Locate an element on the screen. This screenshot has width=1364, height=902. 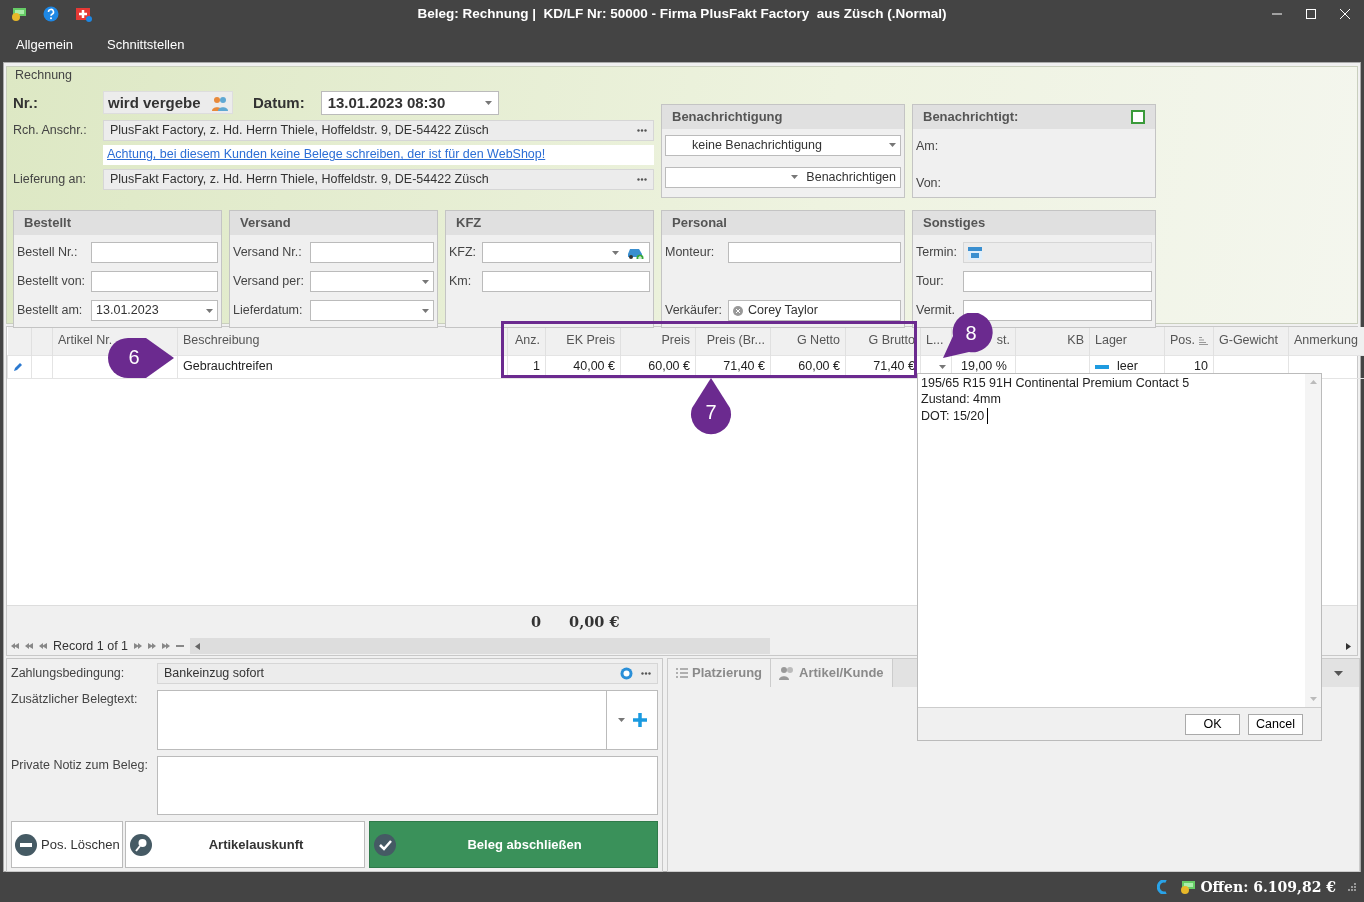
euro-icon is located at coordinates (1162, 887).